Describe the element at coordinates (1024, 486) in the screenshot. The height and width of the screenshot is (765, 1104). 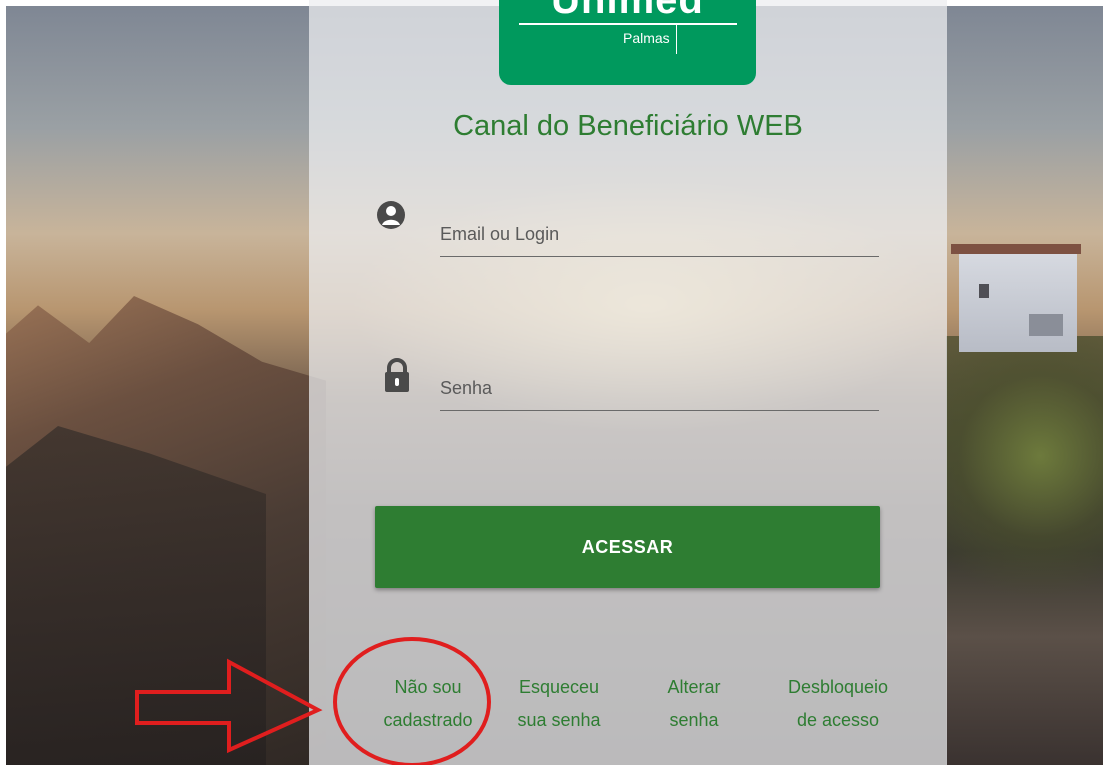
I see `foliage-right` at that location.